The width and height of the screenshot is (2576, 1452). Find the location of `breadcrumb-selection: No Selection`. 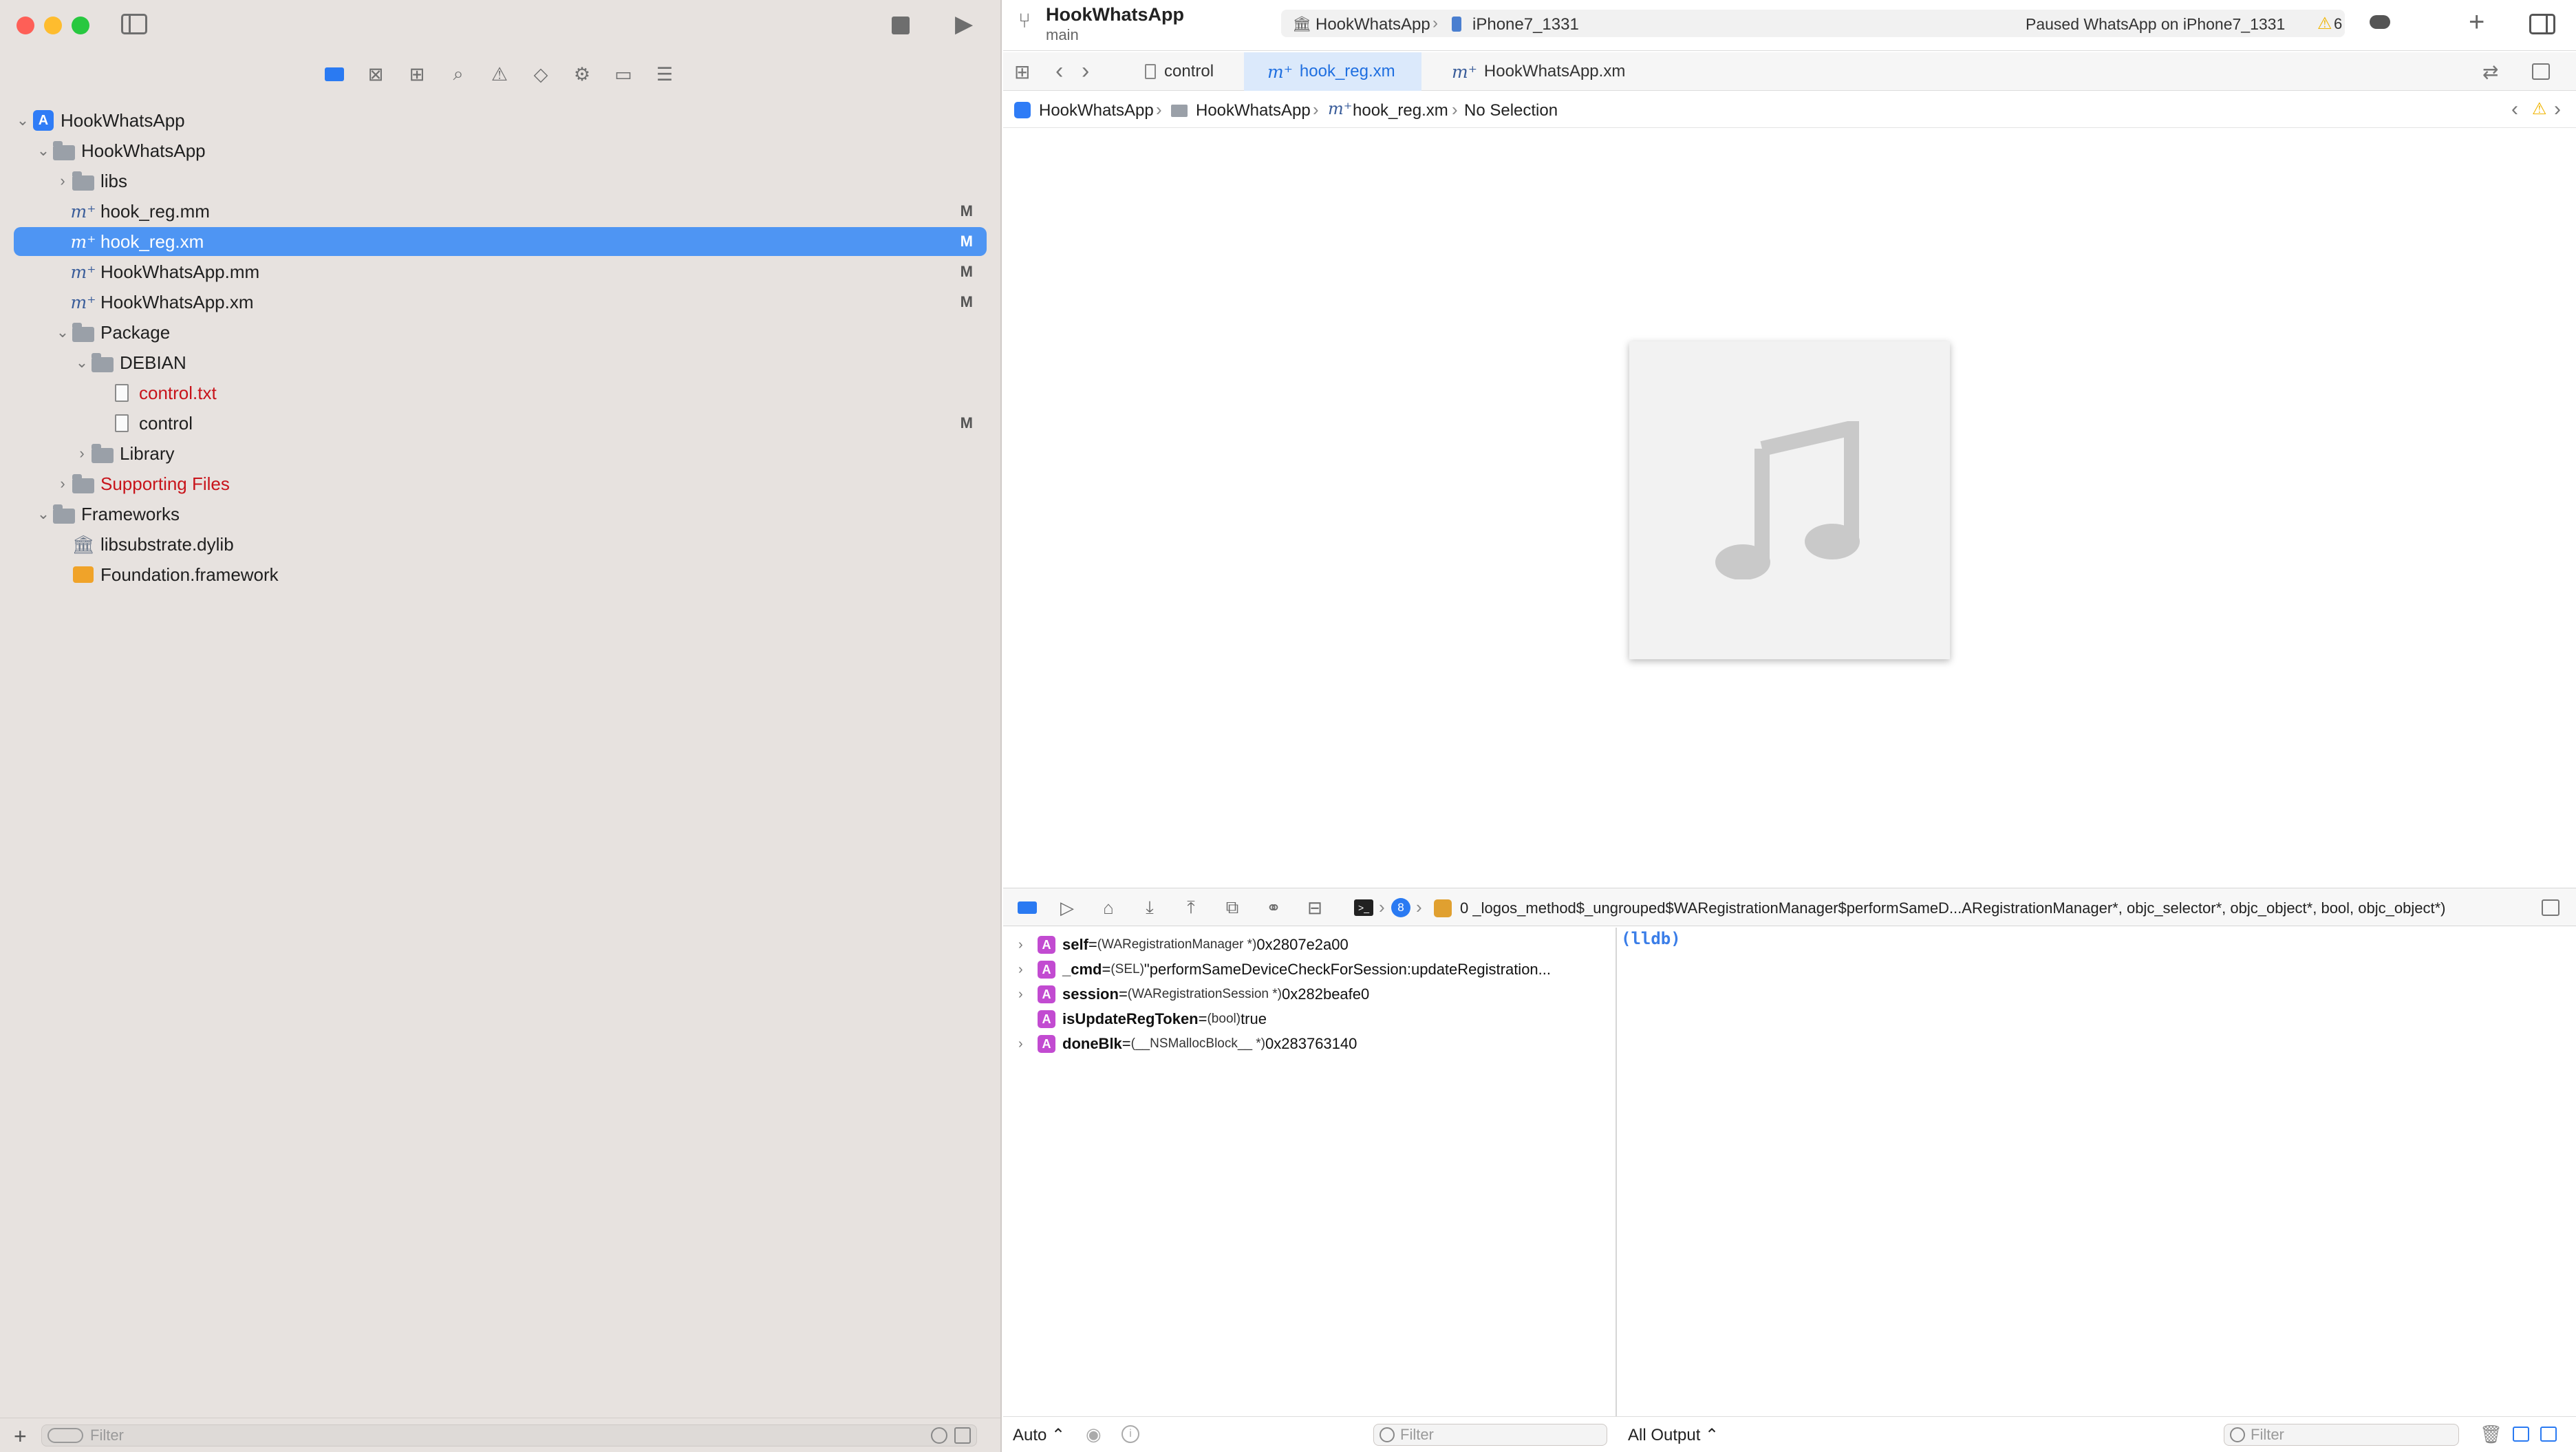

breadcrumb-selection: No Selection is located at coordinates (1511, 111).